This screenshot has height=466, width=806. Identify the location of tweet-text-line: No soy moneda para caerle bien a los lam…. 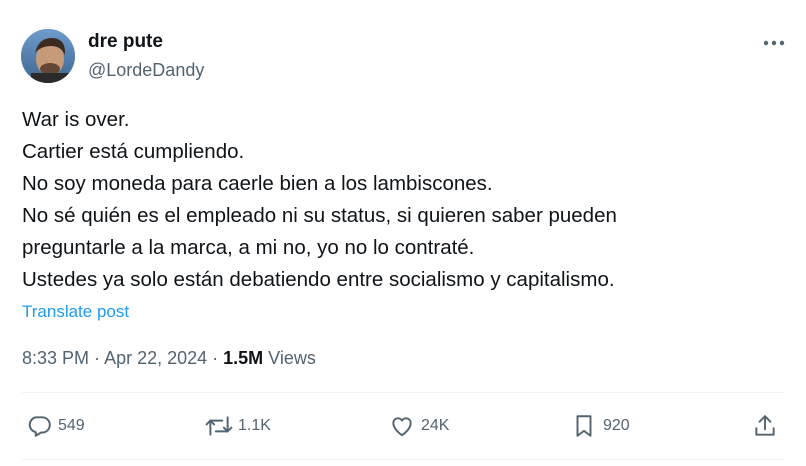
(257, 183).